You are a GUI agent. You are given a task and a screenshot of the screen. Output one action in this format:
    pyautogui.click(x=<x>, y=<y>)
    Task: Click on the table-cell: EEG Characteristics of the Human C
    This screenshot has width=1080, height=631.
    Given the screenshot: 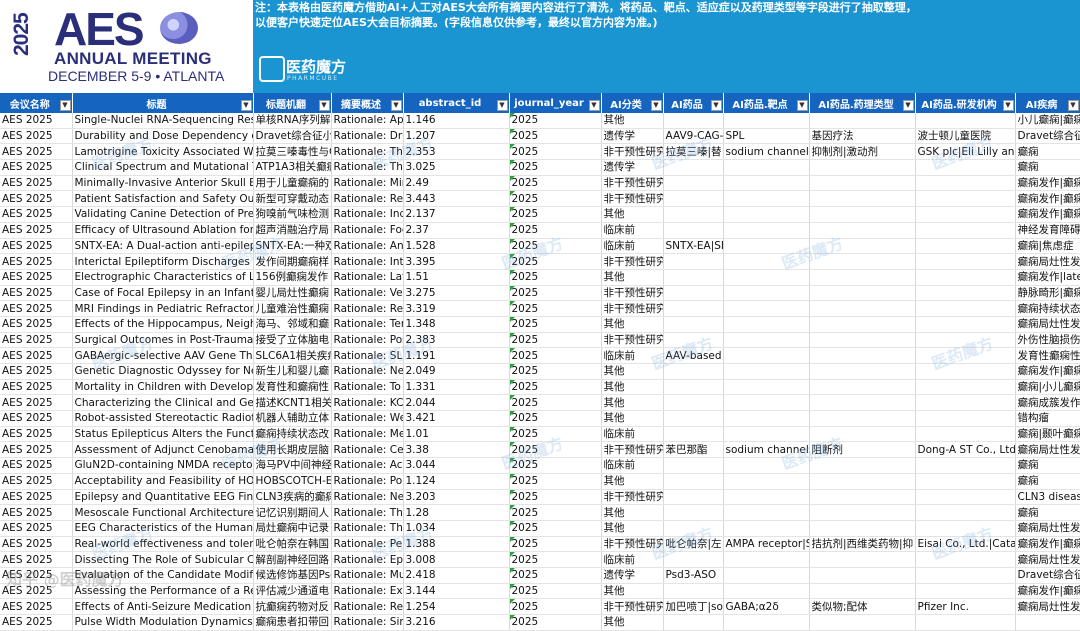 What is the action you would take?
    pyautogui.click(x=163, y=528)
    